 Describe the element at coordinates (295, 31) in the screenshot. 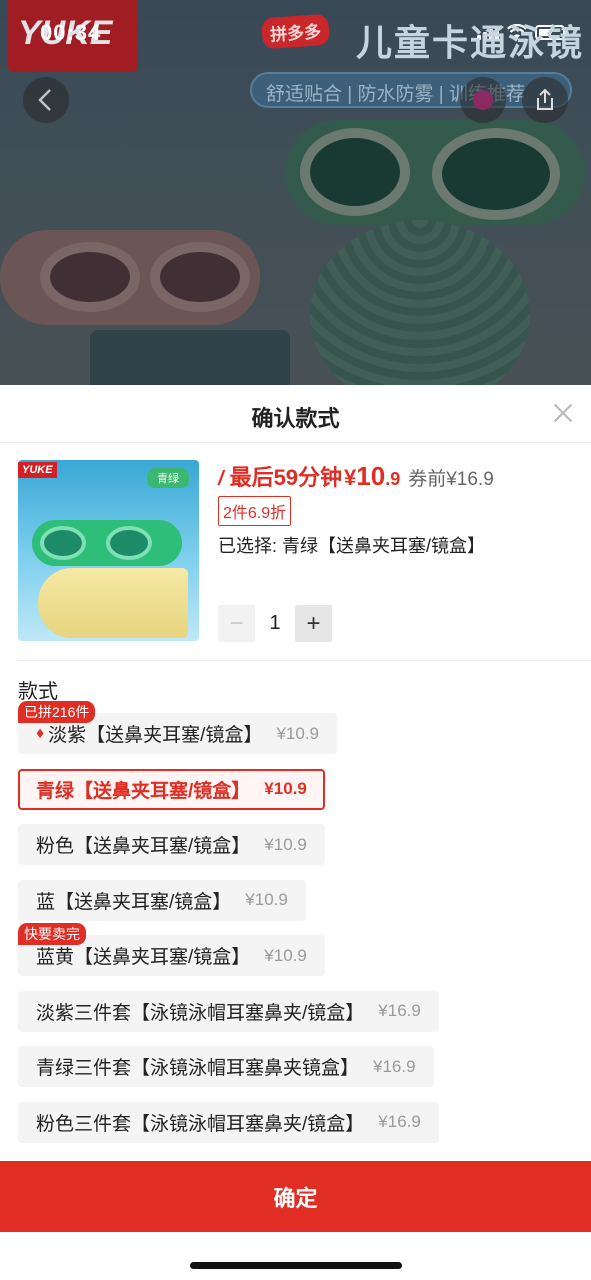

I see `platform-badge: 拼多多` at that location.